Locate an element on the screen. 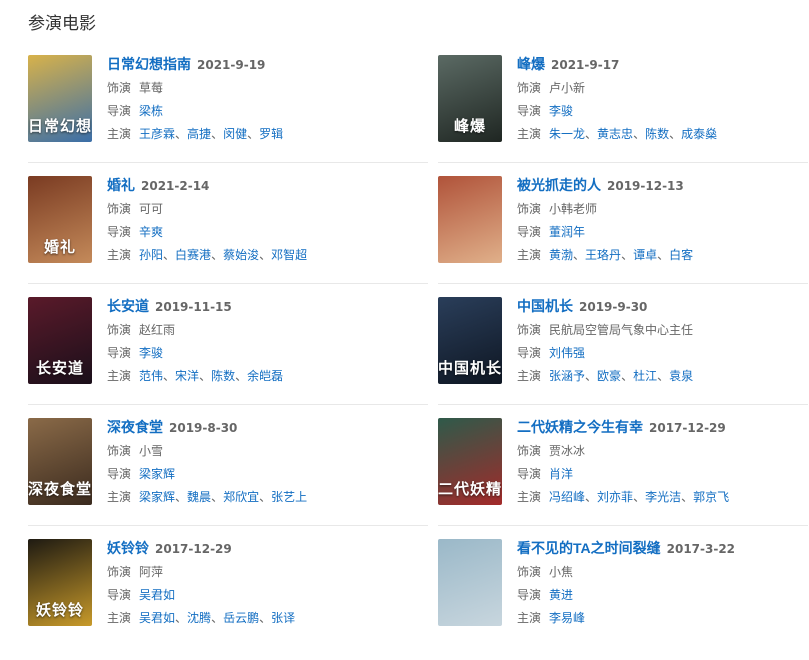 This screenshot has height=660, width=809. cast-link: 李易峰 is located at coordinates (567, 618).